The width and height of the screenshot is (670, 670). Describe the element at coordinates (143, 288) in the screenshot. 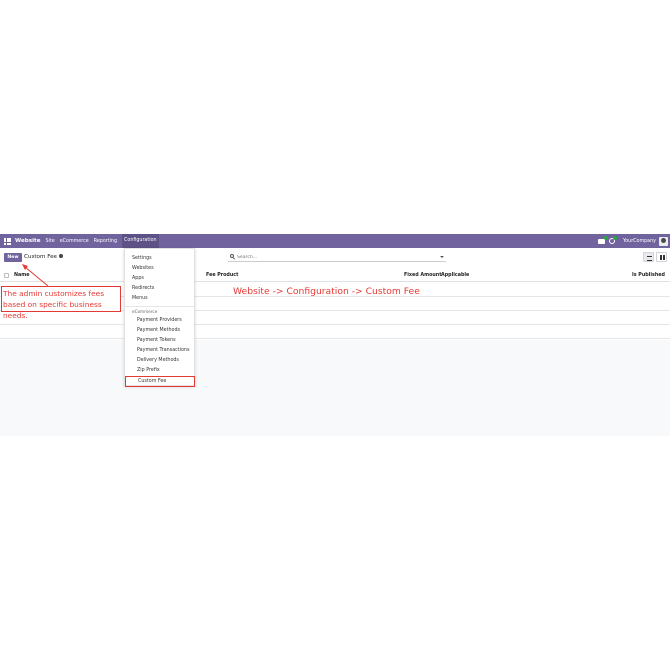

I see `dropdown-item-redirects: Redirects` at that location.